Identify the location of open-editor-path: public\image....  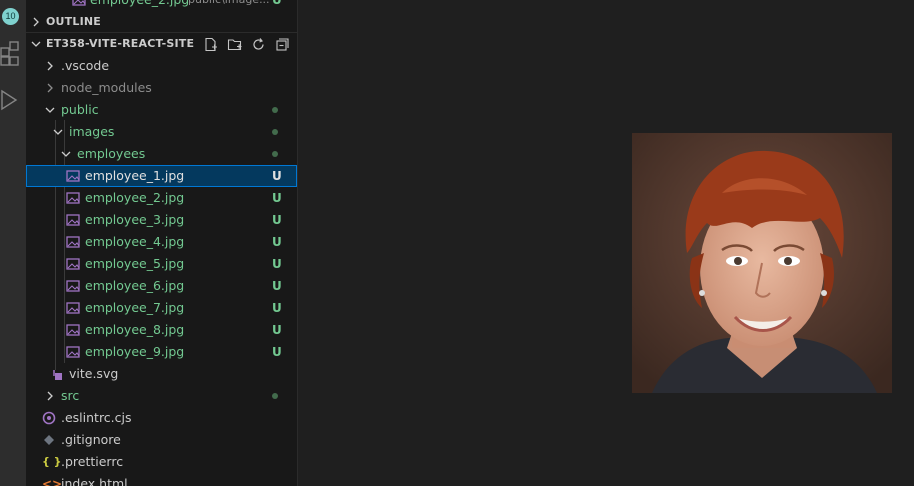
(229, 5).